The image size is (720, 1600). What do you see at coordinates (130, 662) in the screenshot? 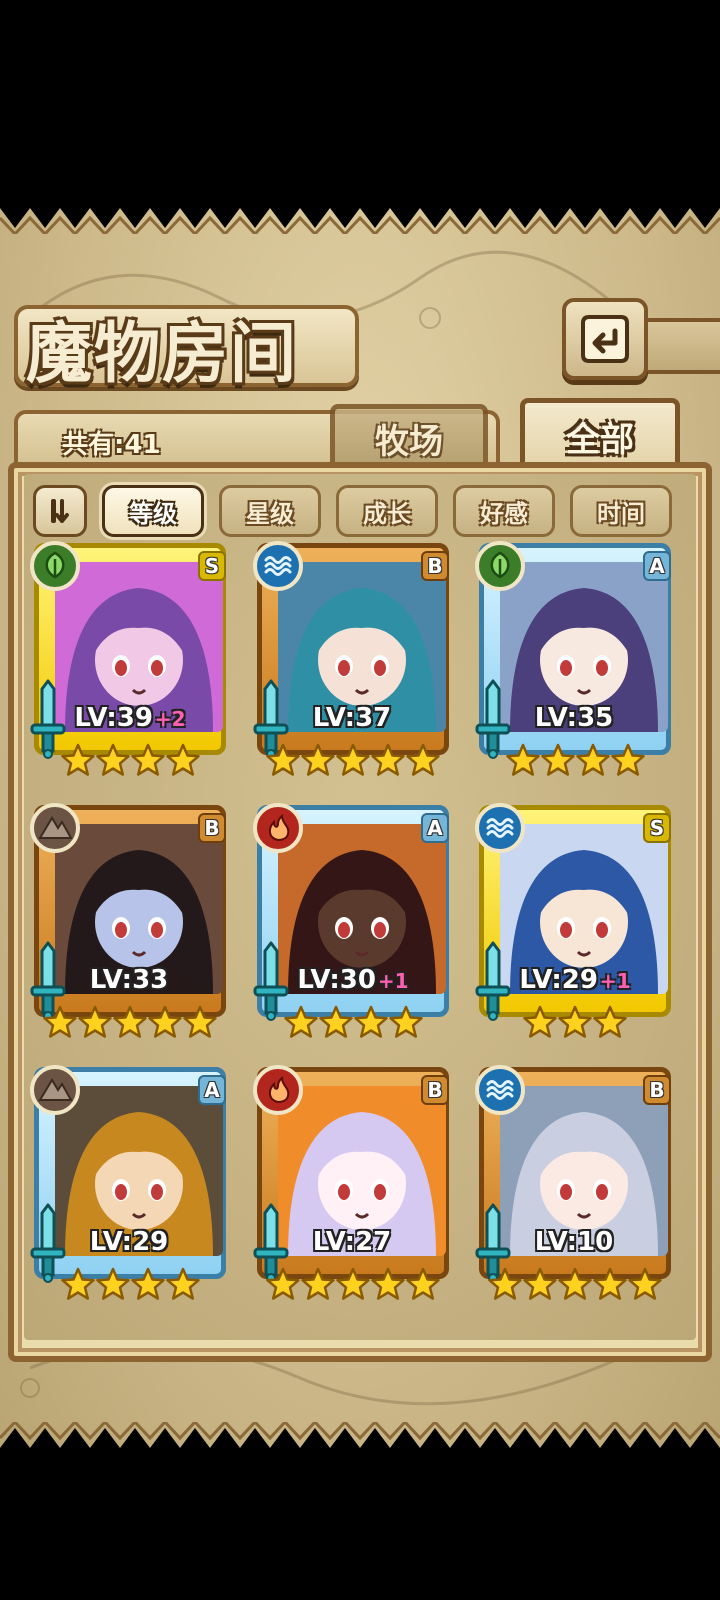
I see `monster-card: S LV:39 +2` at bounding box center [130, 662].